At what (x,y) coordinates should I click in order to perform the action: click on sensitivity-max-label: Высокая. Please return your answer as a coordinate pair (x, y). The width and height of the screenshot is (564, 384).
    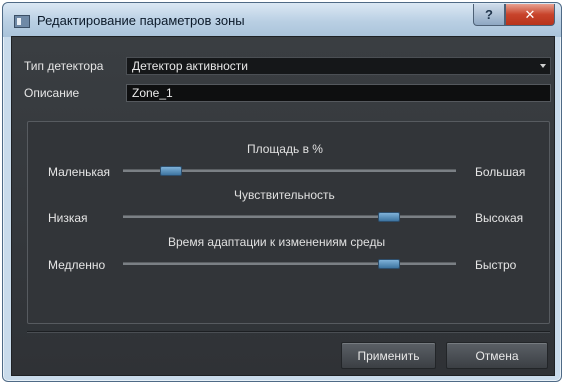
    Looking at the image, I should click on (499, 218).